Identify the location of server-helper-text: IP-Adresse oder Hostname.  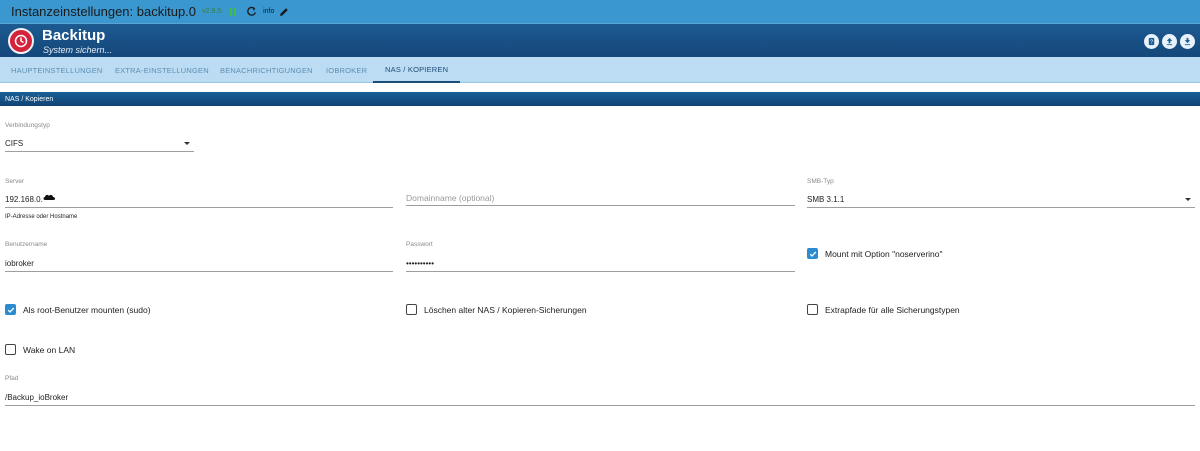
(41, 217).